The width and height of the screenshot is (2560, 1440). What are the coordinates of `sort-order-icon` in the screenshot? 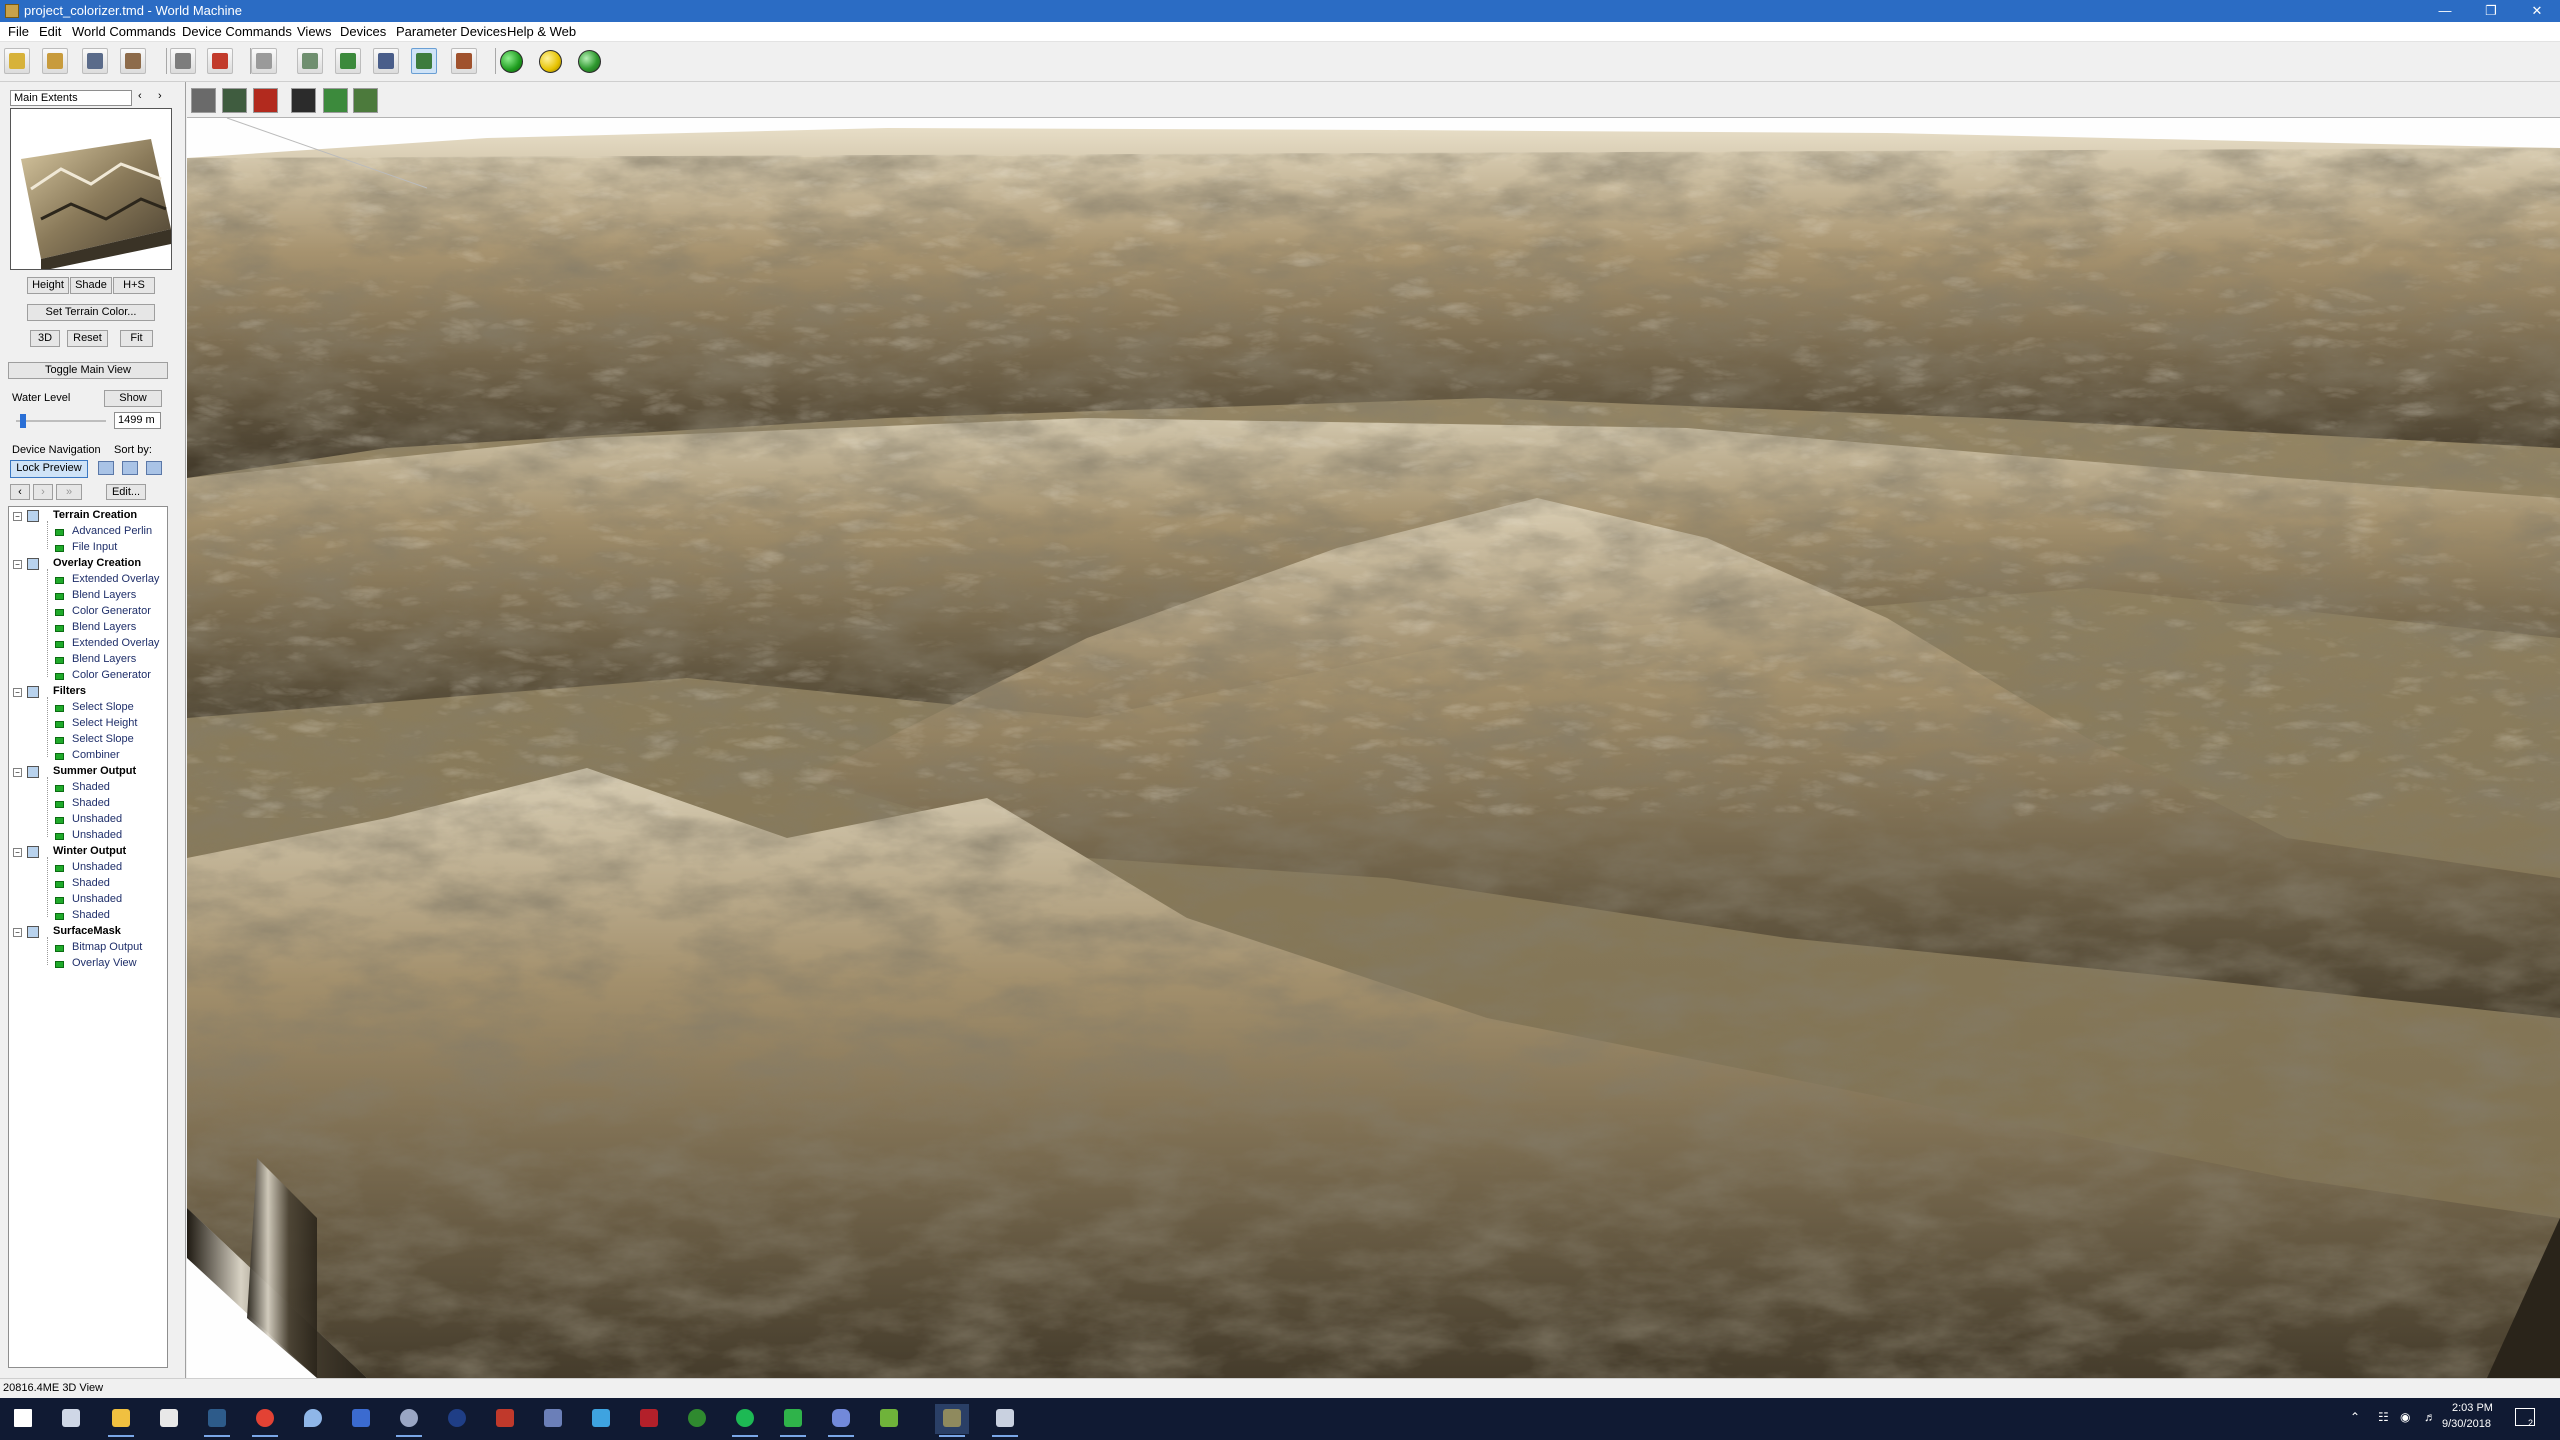 It's located at (154, 468).